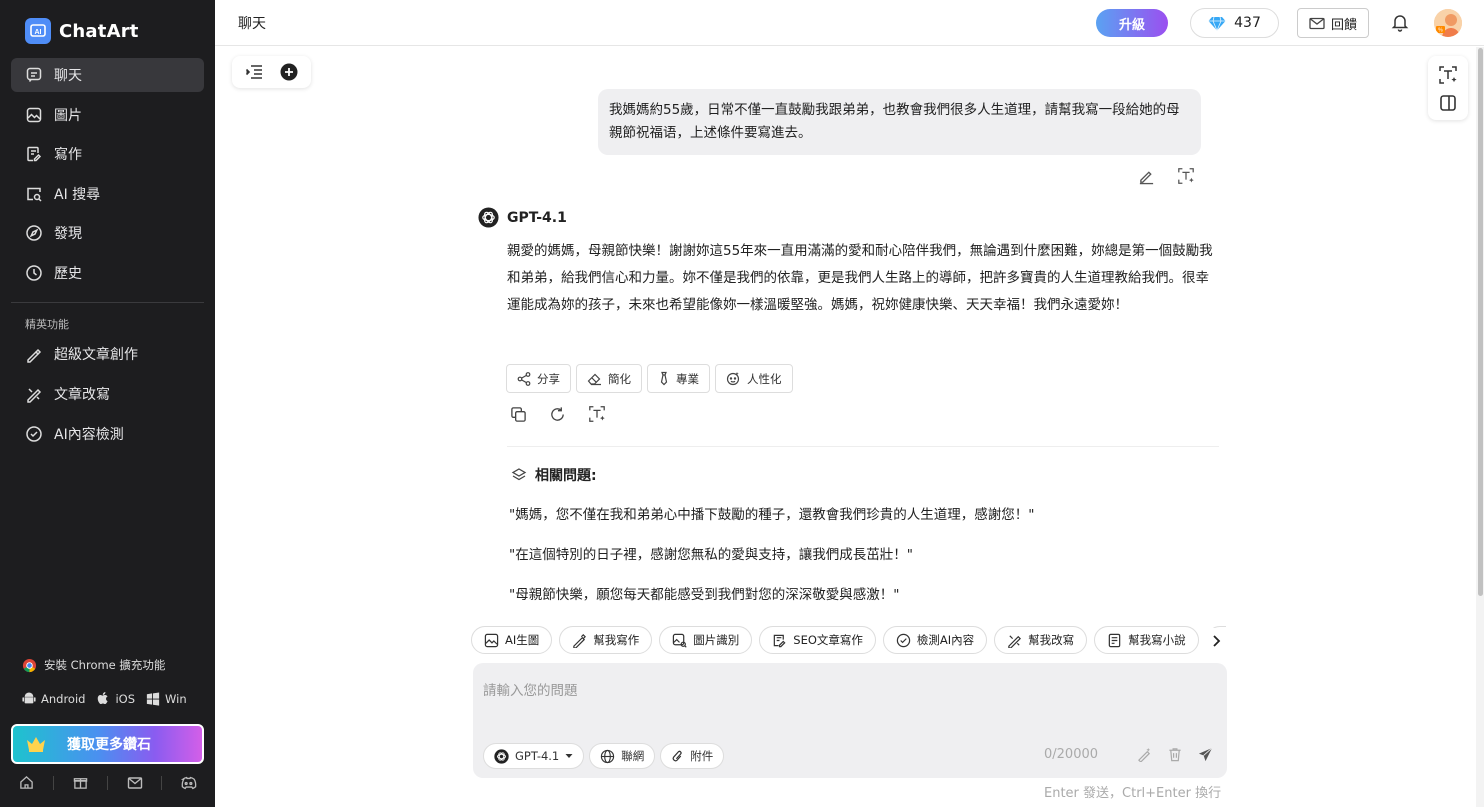  What do you see at coordinates (1146, 176) in the screenshot?
I see `edit-icon` at bounding box center [1146, 176].